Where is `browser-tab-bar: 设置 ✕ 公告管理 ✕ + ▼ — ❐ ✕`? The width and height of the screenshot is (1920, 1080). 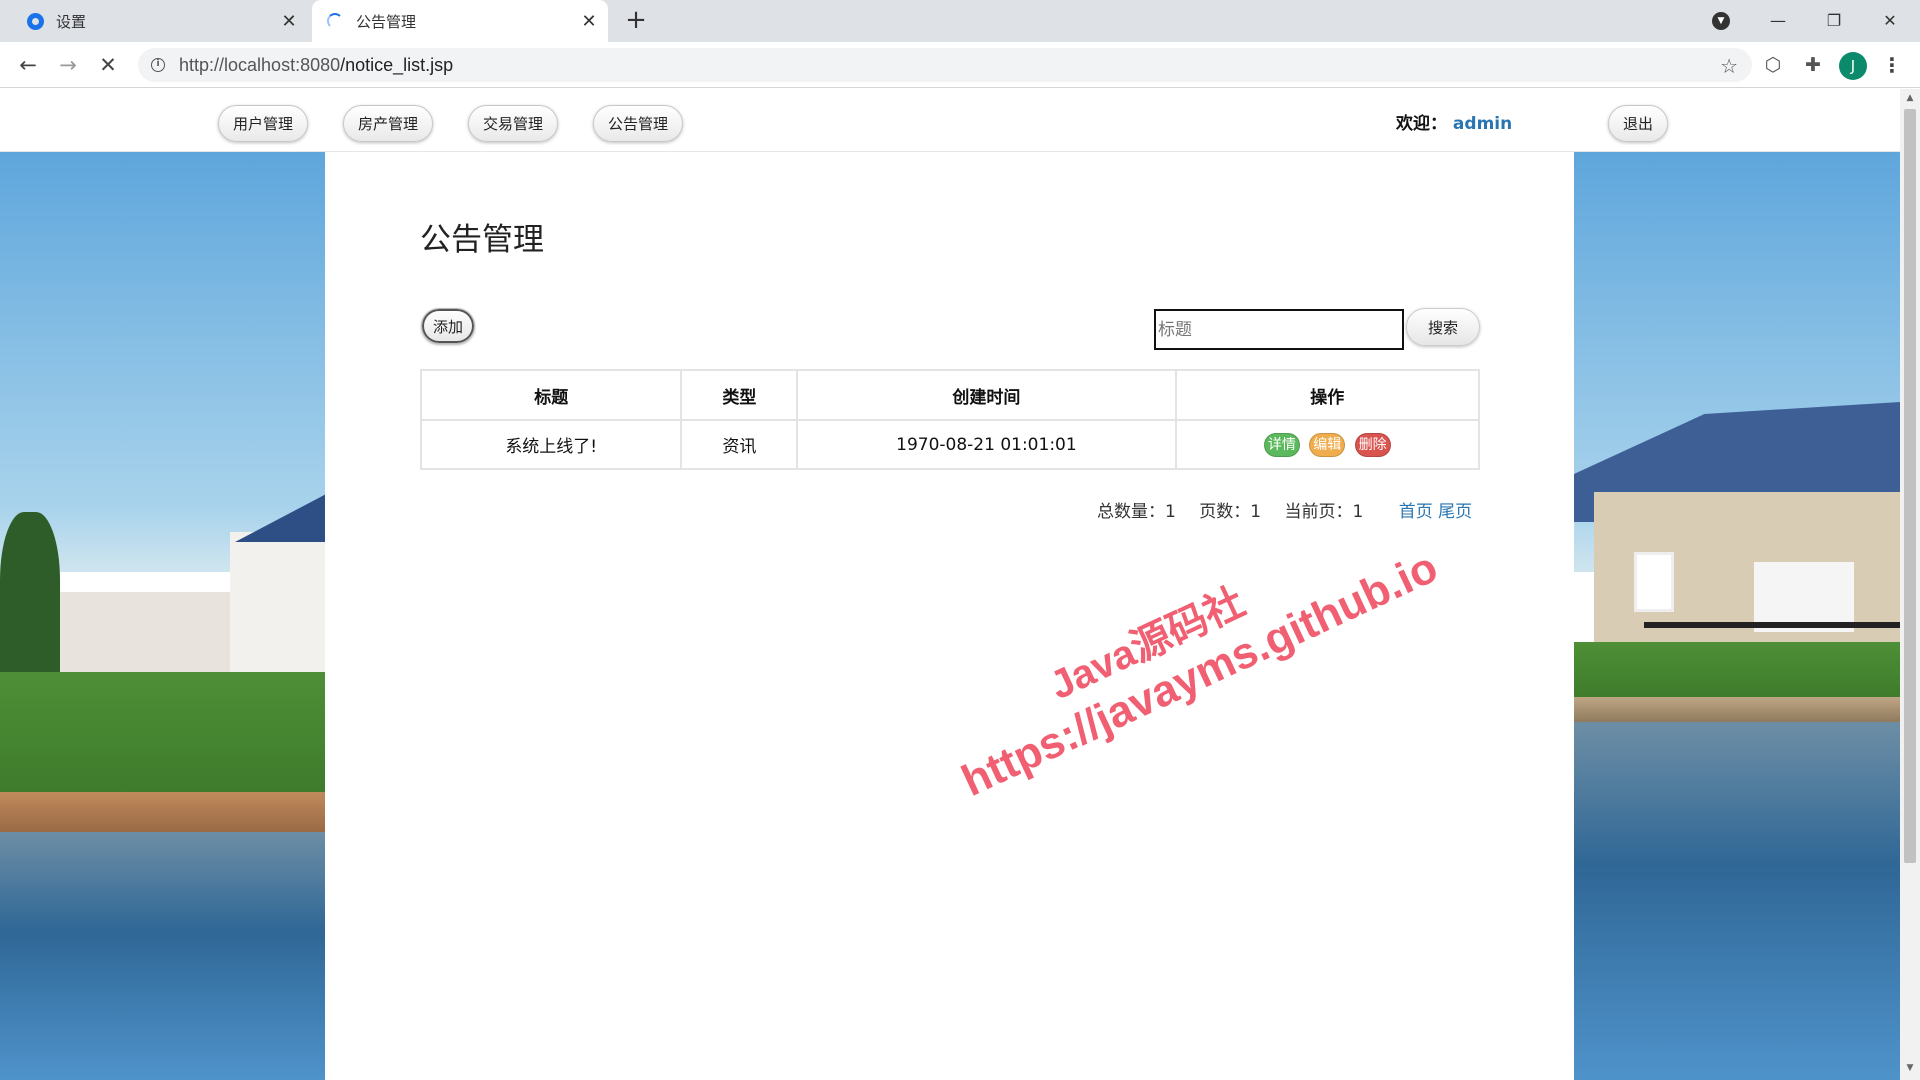 browser-tab-bar: 设置 ✕ 公告管理 ✕ + ▼ — ❐ ✕ is located at coordinates (960, 21).